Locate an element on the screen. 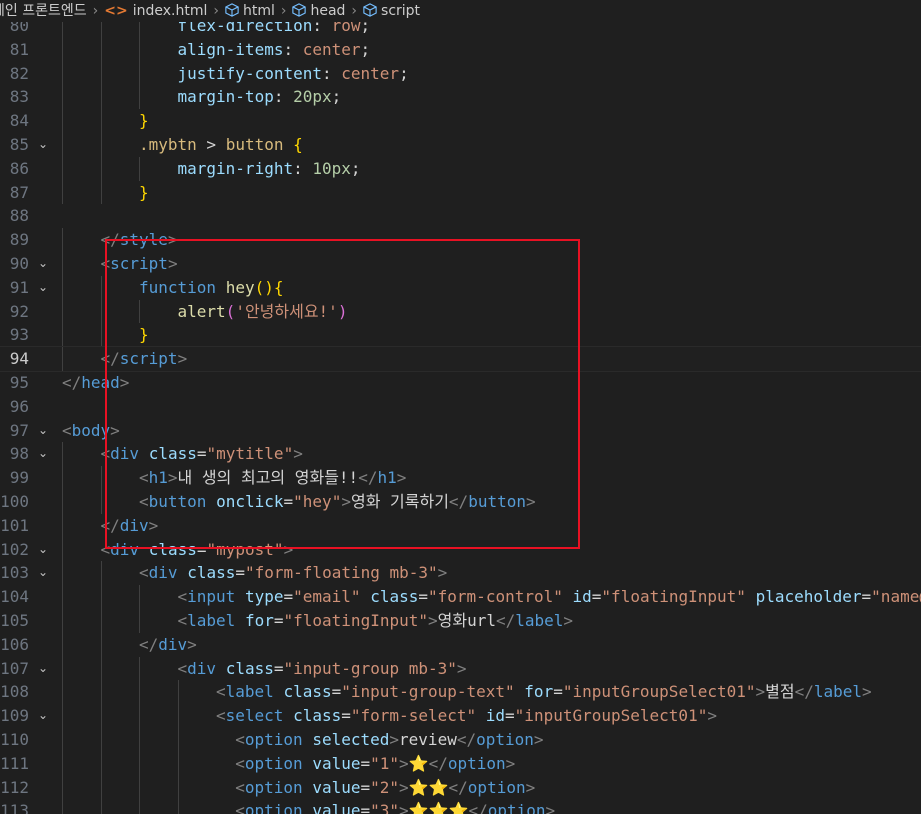 The width and height of the screenshot is (921, 814). code-line: 107 ⌄ <div class="input-group mb-3"> is located at coordinates (460, 668).